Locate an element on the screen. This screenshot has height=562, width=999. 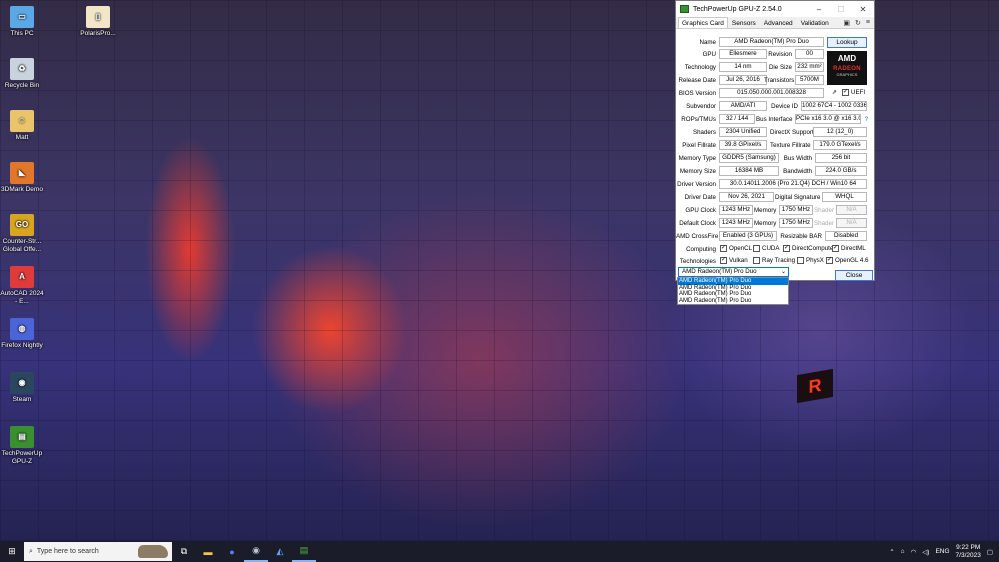
3dmark-icon: ◣ is located at coordinates (22, 173).